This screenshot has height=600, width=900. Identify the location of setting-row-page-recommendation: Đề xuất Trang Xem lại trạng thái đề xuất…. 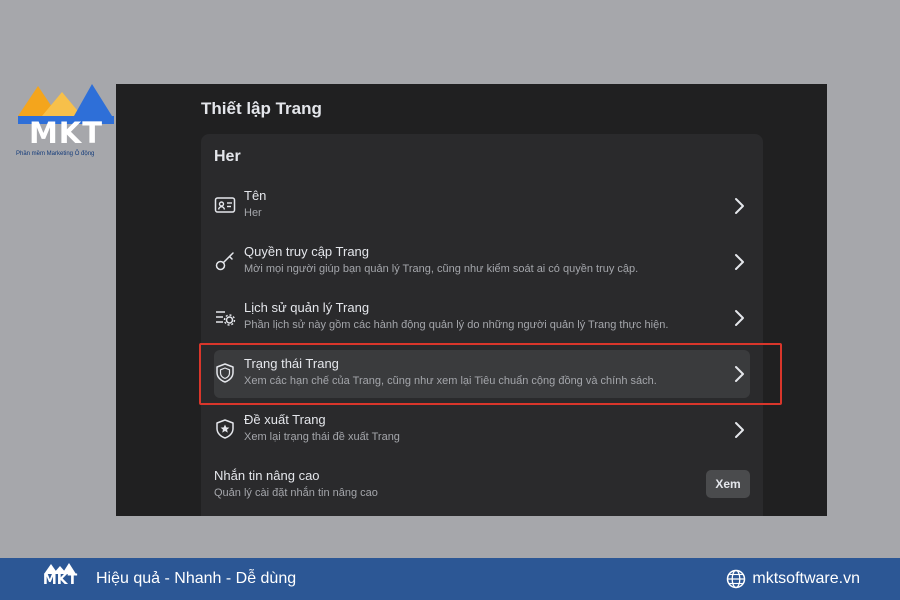
(482, 430).